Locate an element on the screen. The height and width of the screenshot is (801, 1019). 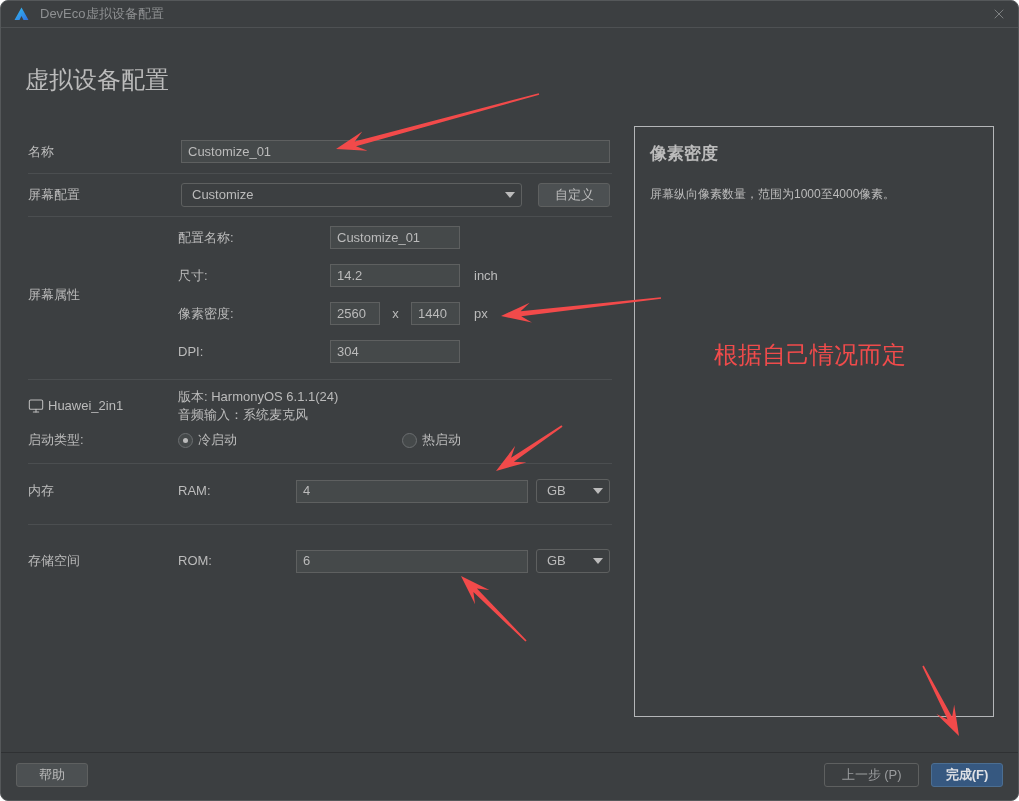
annotation-text: 根据自己情况而定 is located at coordinates (810, 355).